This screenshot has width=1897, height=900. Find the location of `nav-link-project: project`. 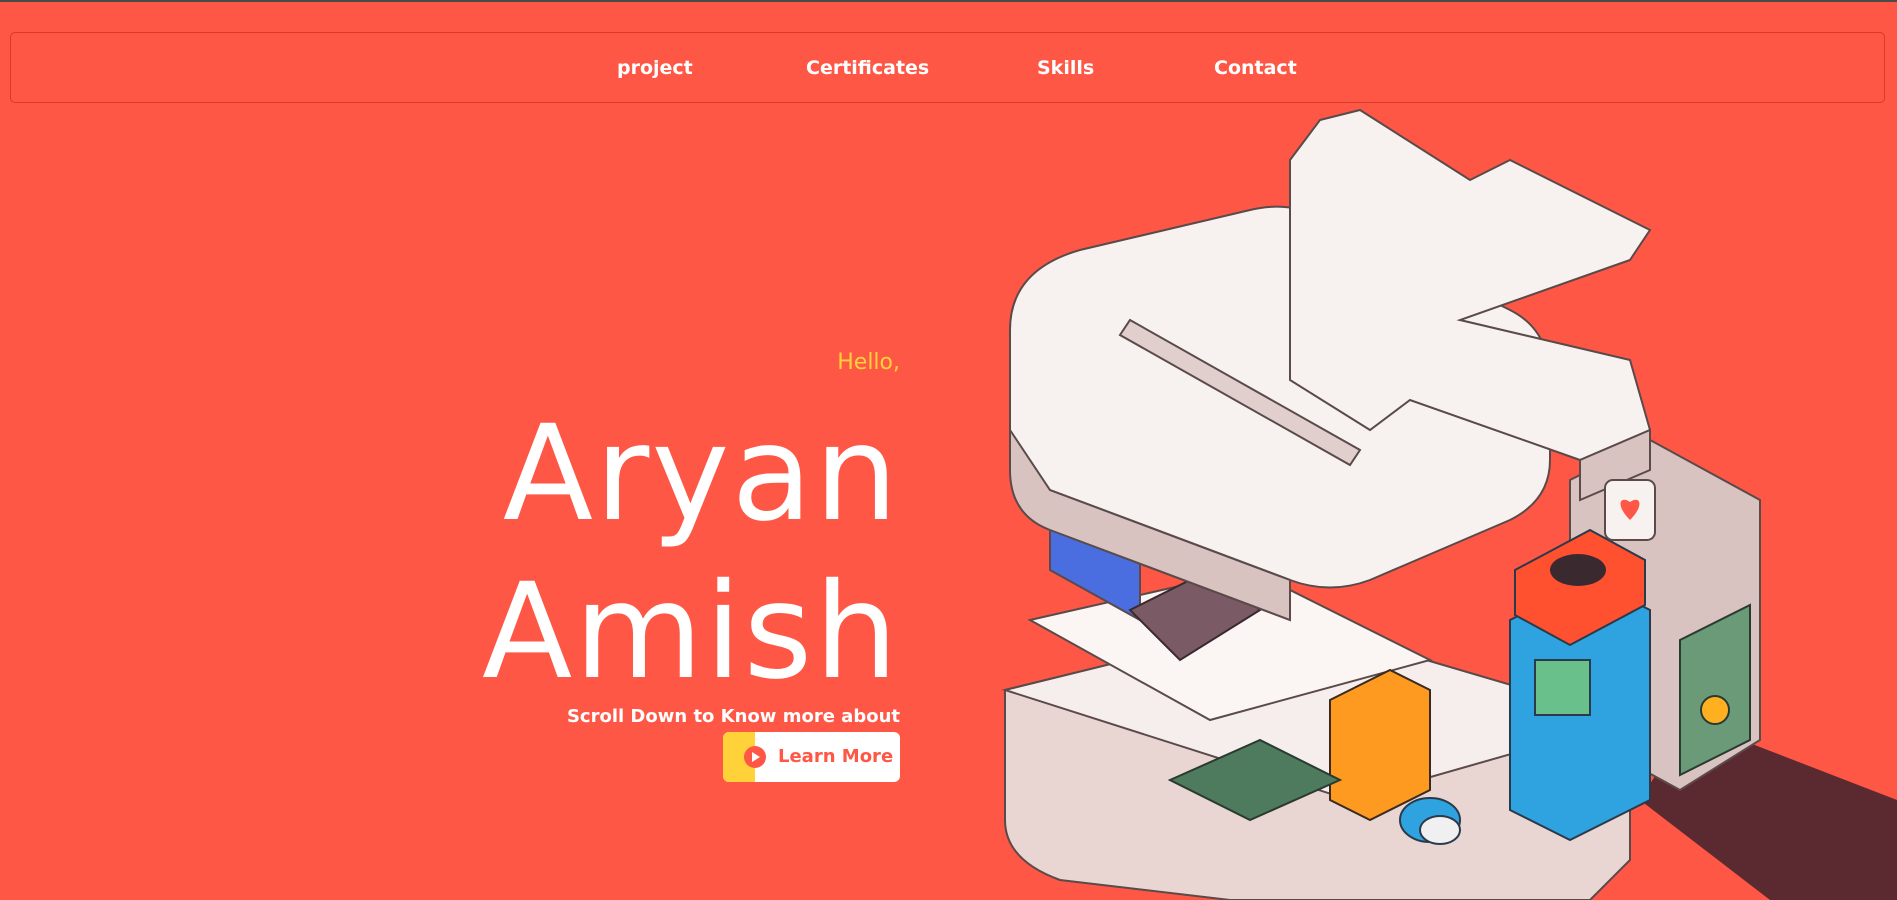

nav-link-project: project is located at coordinates (655, 68).